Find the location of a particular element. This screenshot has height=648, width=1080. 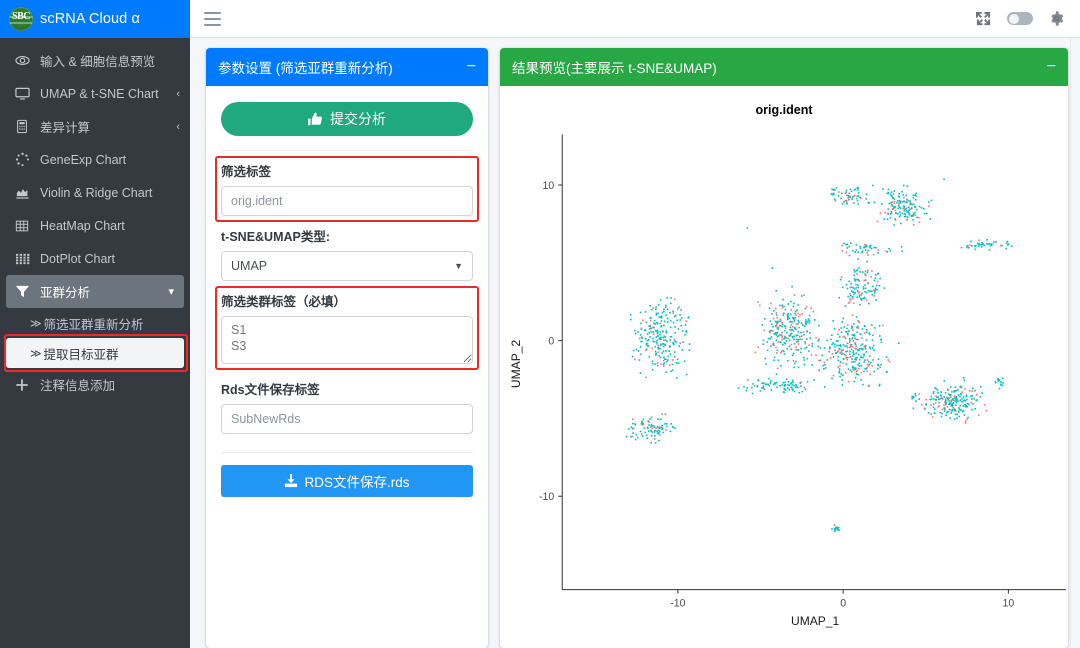

sidebar-item-label: 输入 & 细胞信息预览 is located at coordinates (98, 62).